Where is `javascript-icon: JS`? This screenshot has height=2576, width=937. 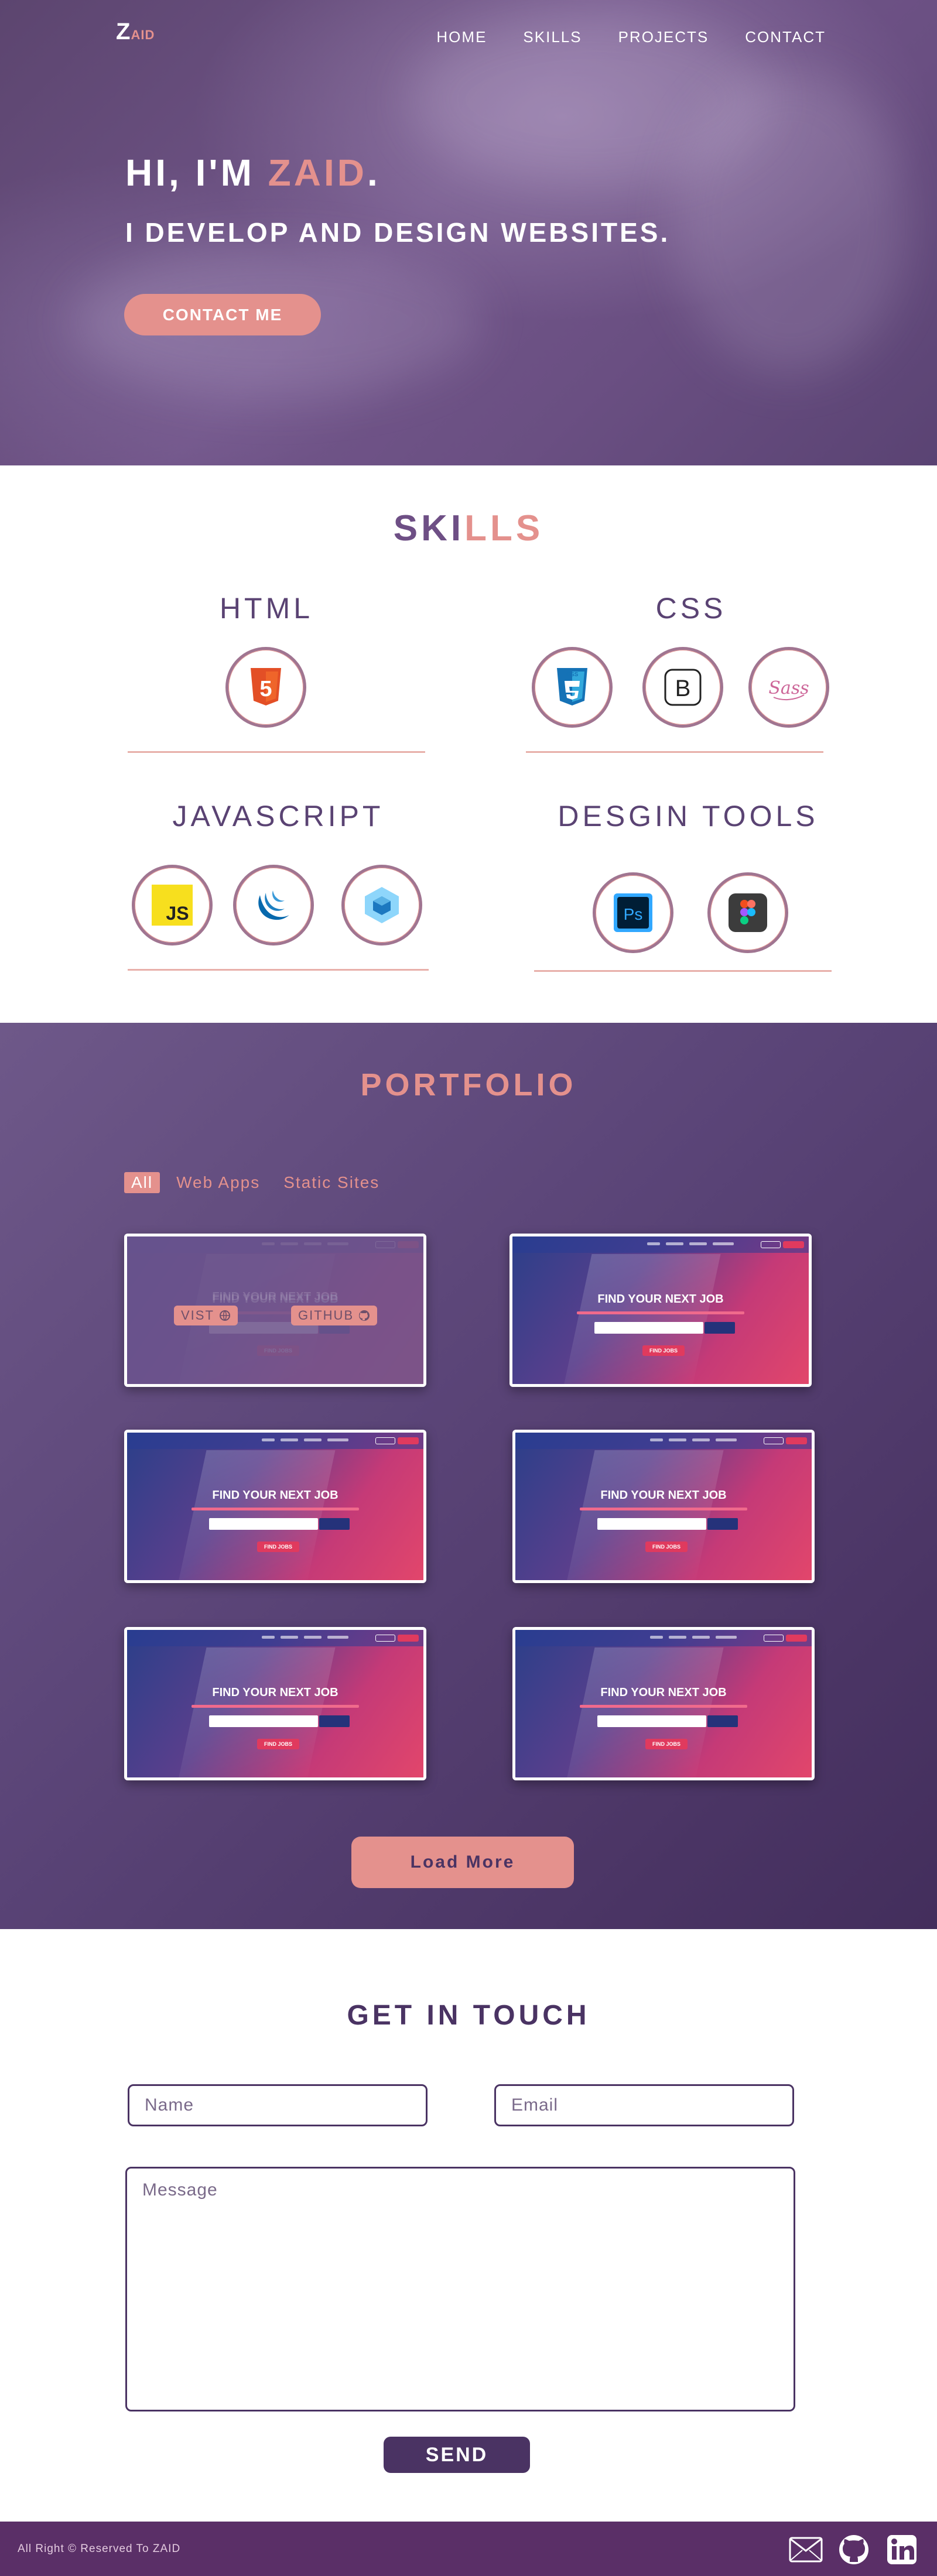
javascript-icon: JS is located at coordinates (172, 905).